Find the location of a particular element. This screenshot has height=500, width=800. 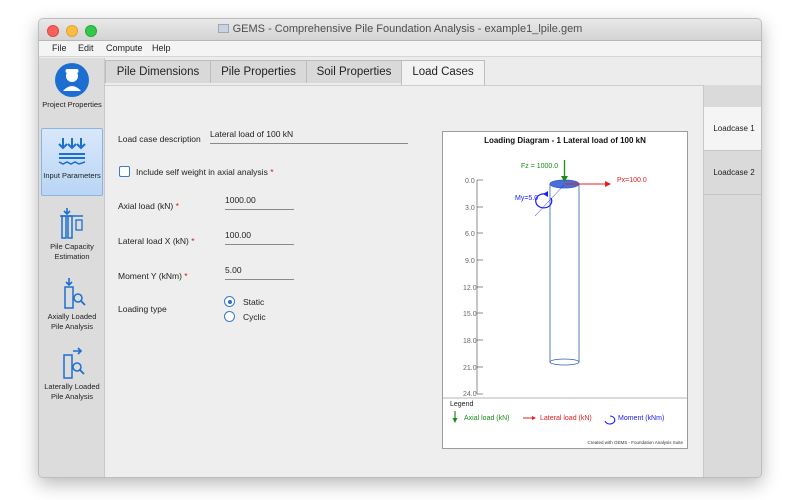

axial-load-input: 1000.00 is located at coordinates (259, 202).